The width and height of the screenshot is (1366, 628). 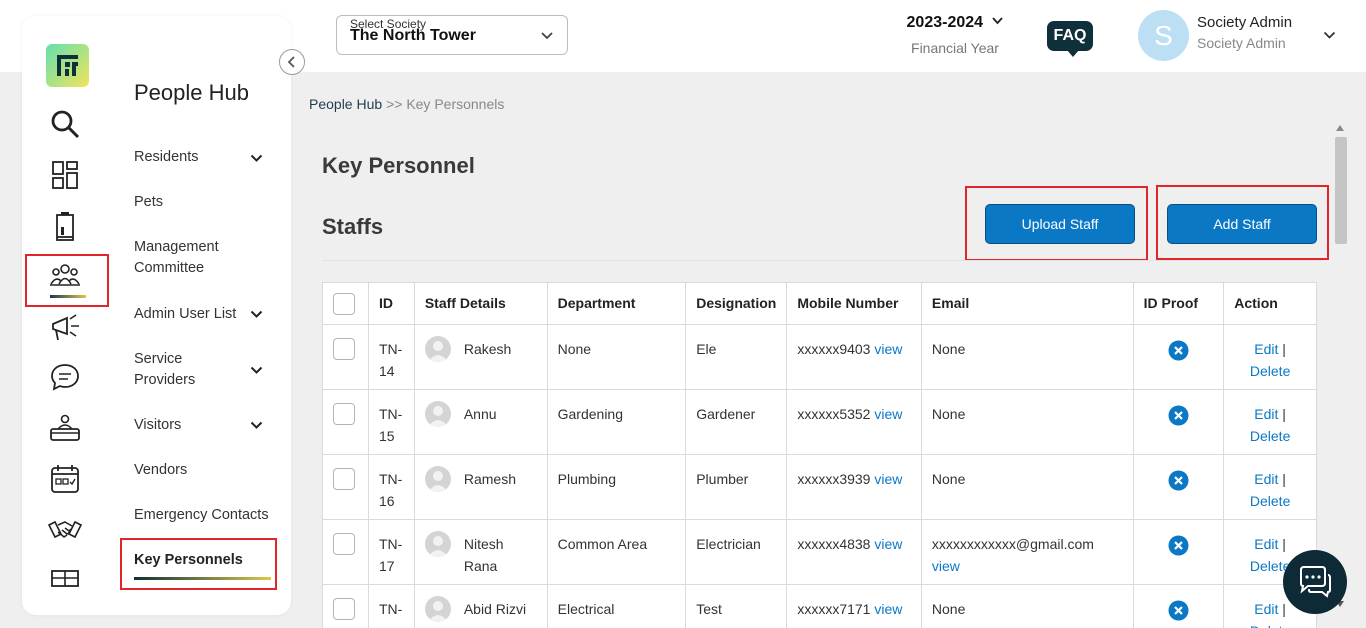 What do you see at coordinates (391, 357) in the screenshot?
I see `staff-id: TN-14` at bounding box center [391, 357].